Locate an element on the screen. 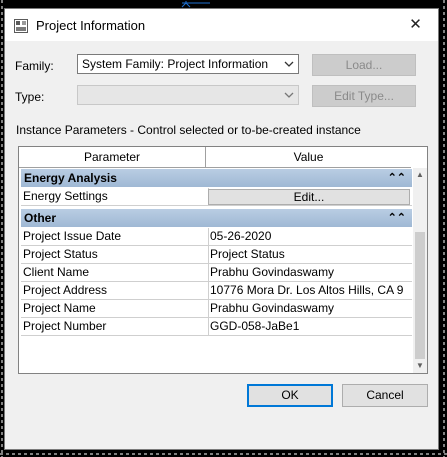 This screenshot has height=457, width=447. table-row: Project Status Project Status is located at coordinates (216, 255).